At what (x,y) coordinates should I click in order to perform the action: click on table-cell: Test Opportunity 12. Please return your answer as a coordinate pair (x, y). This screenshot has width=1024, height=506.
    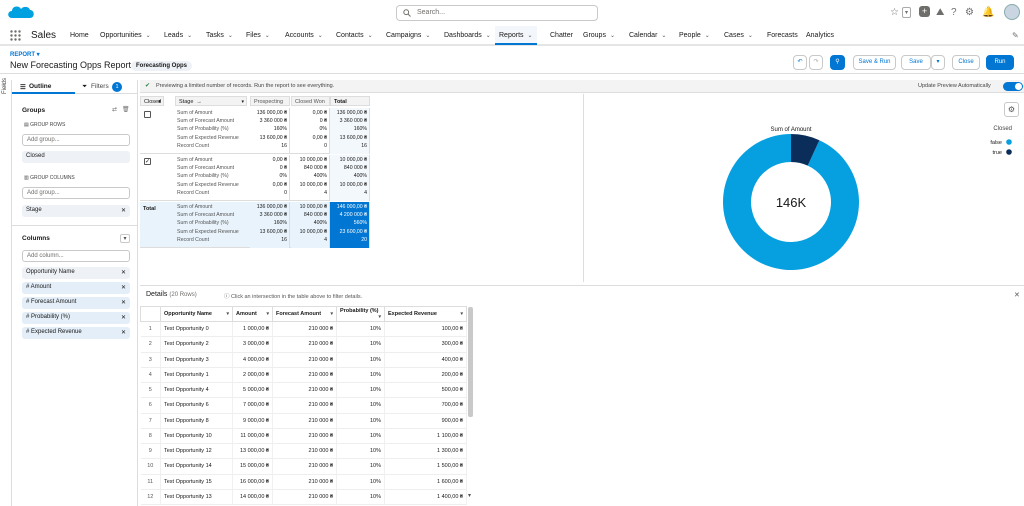
    Looking at the image, I should click on (196, 451).